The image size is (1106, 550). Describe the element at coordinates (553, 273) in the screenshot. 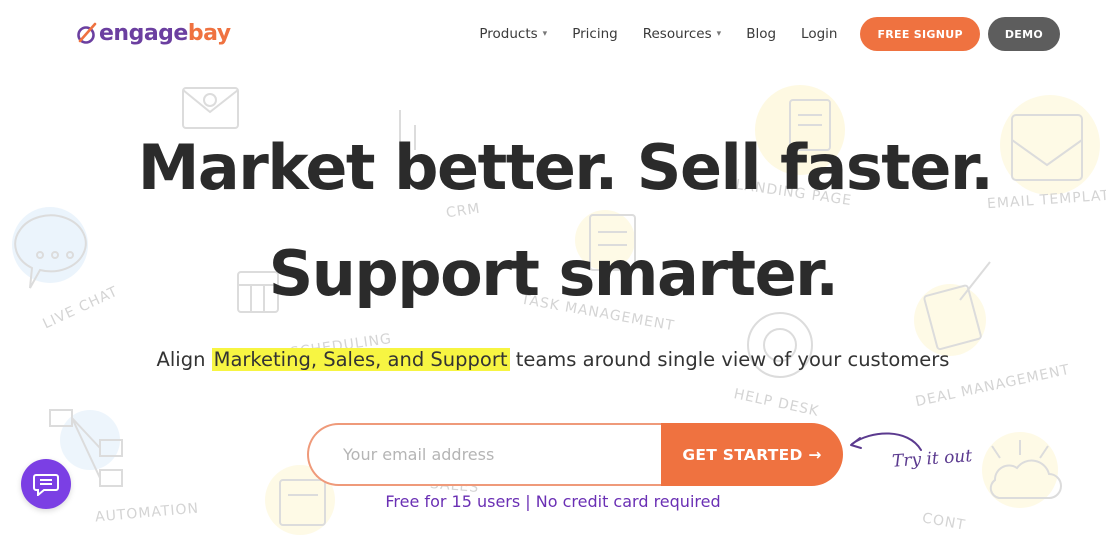

I see `hero-headline-line2: Support smarter.` at that location.